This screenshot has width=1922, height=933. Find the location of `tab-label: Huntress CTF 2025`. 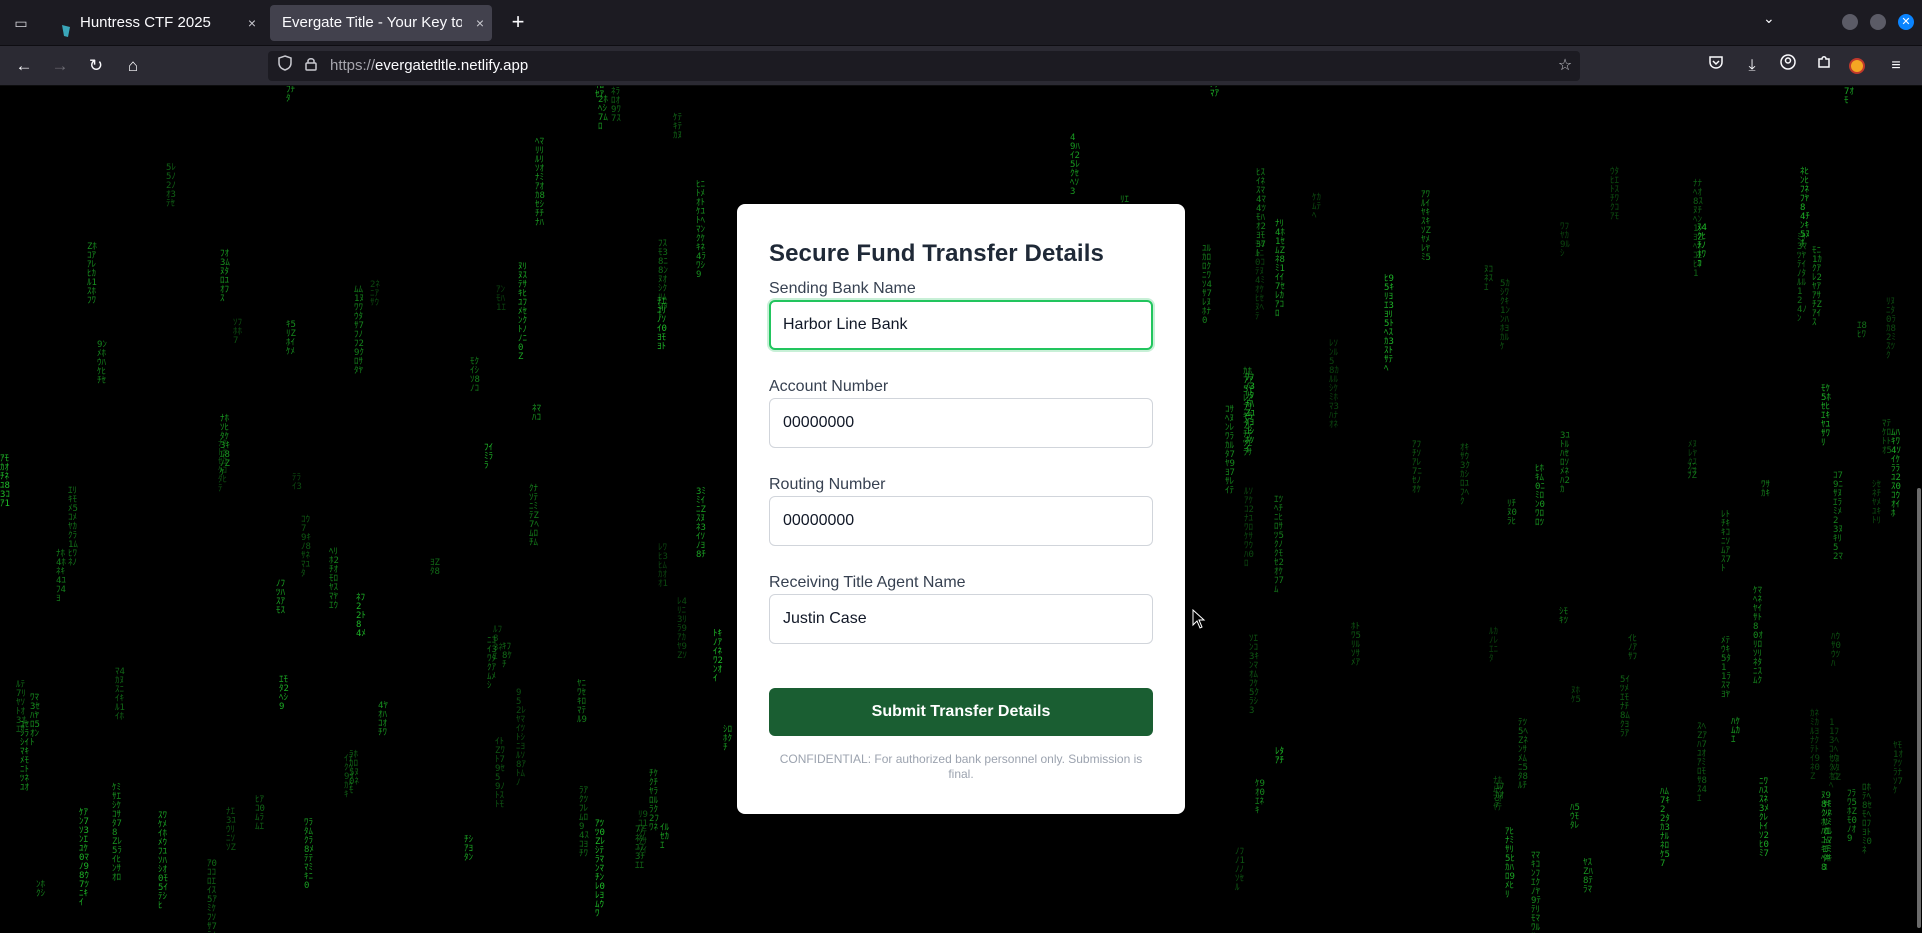

tab-label: Huntress CTF 2025 is located at coordinates (145, 22).